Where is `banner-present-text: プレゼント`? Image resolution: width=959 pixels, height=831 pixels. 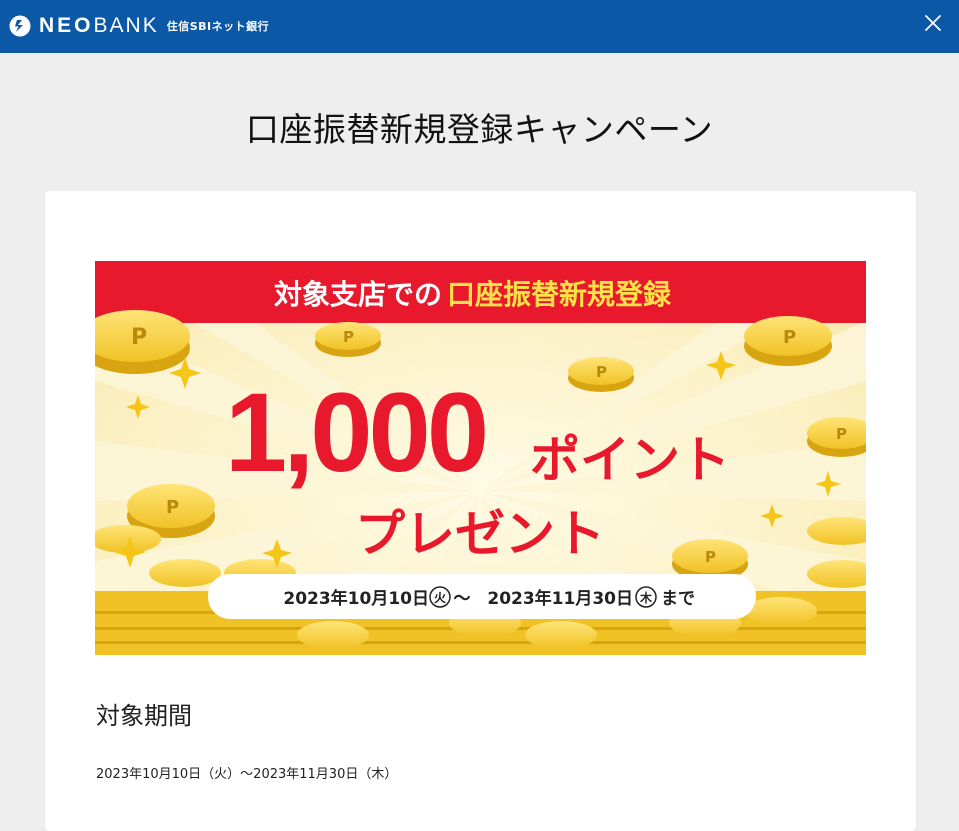
banner-present-text: プレゼント is located at coordinates (480, 534).